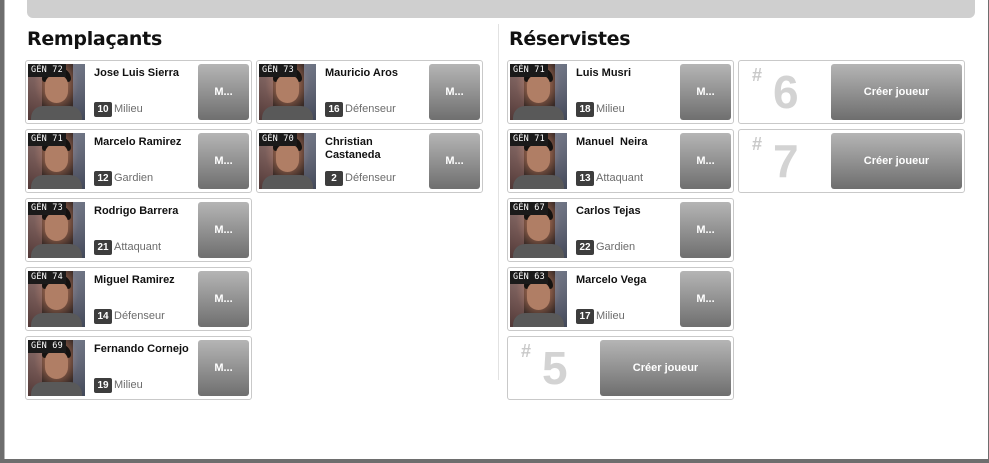  Describe the element at coordinates (361, 73) in the screenshot. I see `player-name: Mauricio Aros` at that location.